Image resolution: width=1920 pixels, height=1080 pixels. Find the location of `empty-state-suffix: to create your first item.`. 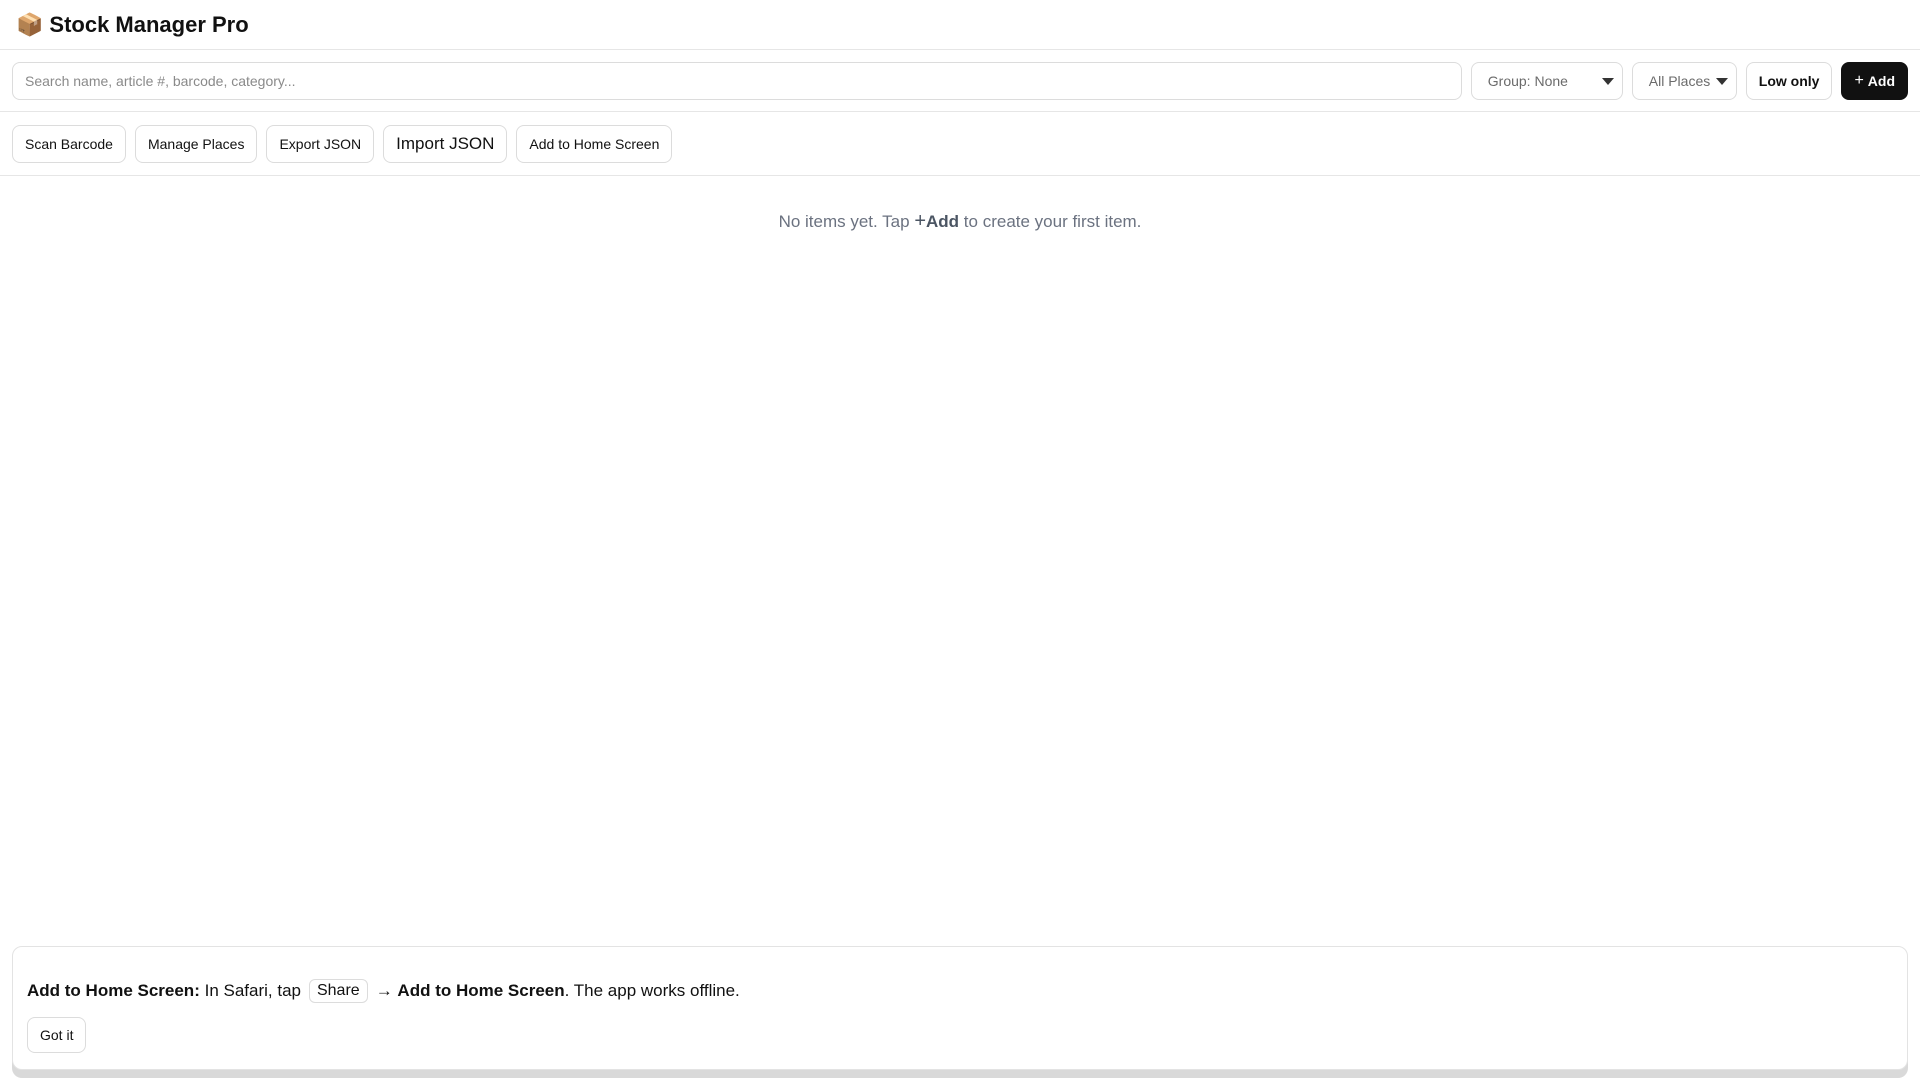

empty-state-suffix: to create your first item. is located at coordinates (1052, 221).